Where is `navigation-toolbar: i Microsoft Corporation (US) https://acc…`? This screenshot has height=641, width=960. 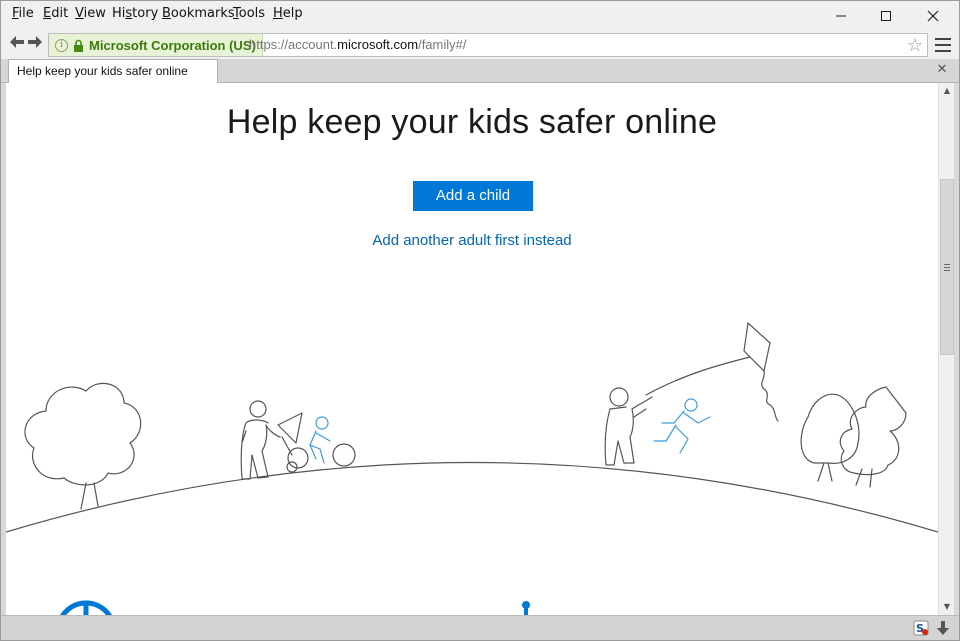 navigation-toolbar: i Microsoft Corporation (US) https://acc… is located at coordinates (480, 45).